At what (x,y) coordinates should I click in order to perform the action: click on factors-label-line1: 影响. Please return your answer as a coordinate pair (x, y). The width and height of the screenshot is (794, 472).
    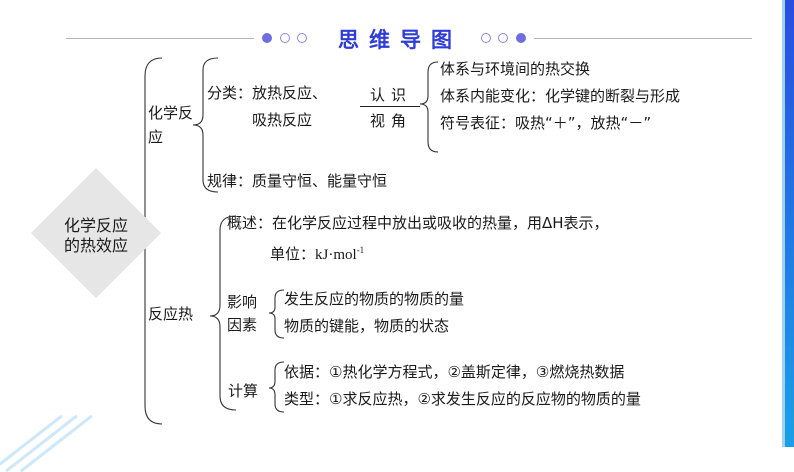
    Looking at the image, I should click on (242, 302).